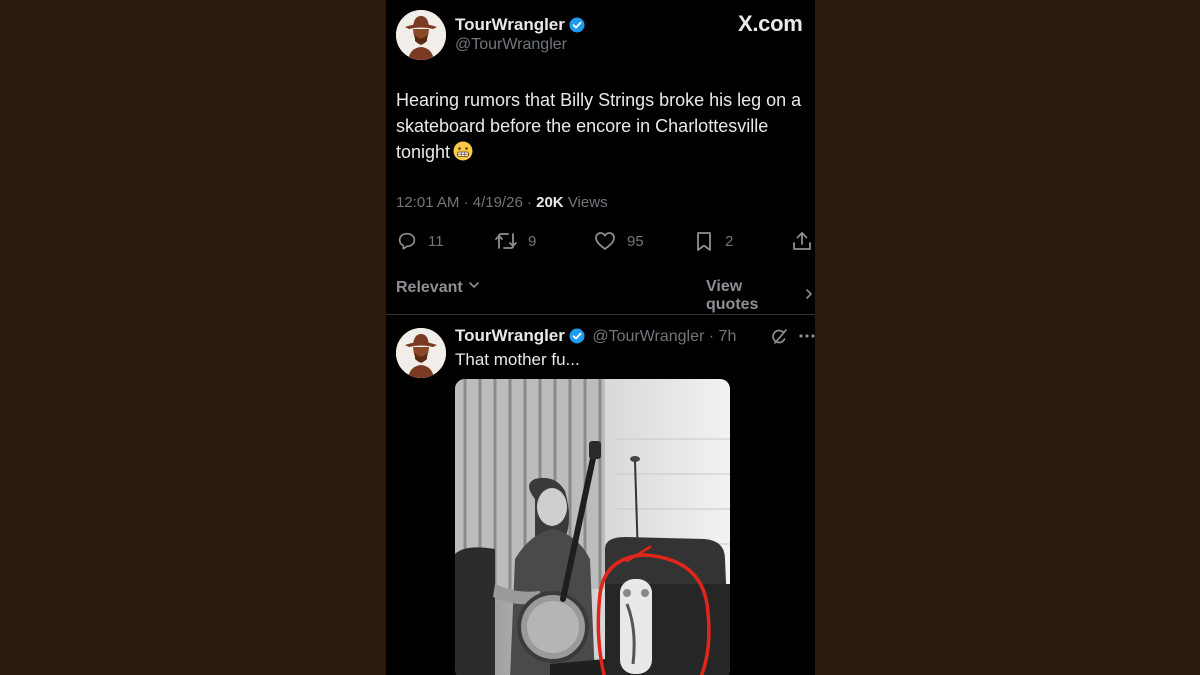 The height and width of the screenshot is (675, 1200). What do you see at coordinates (436, 241) in the screenshot?
I see `reply-count: 11` at bounding box center [436, 241].